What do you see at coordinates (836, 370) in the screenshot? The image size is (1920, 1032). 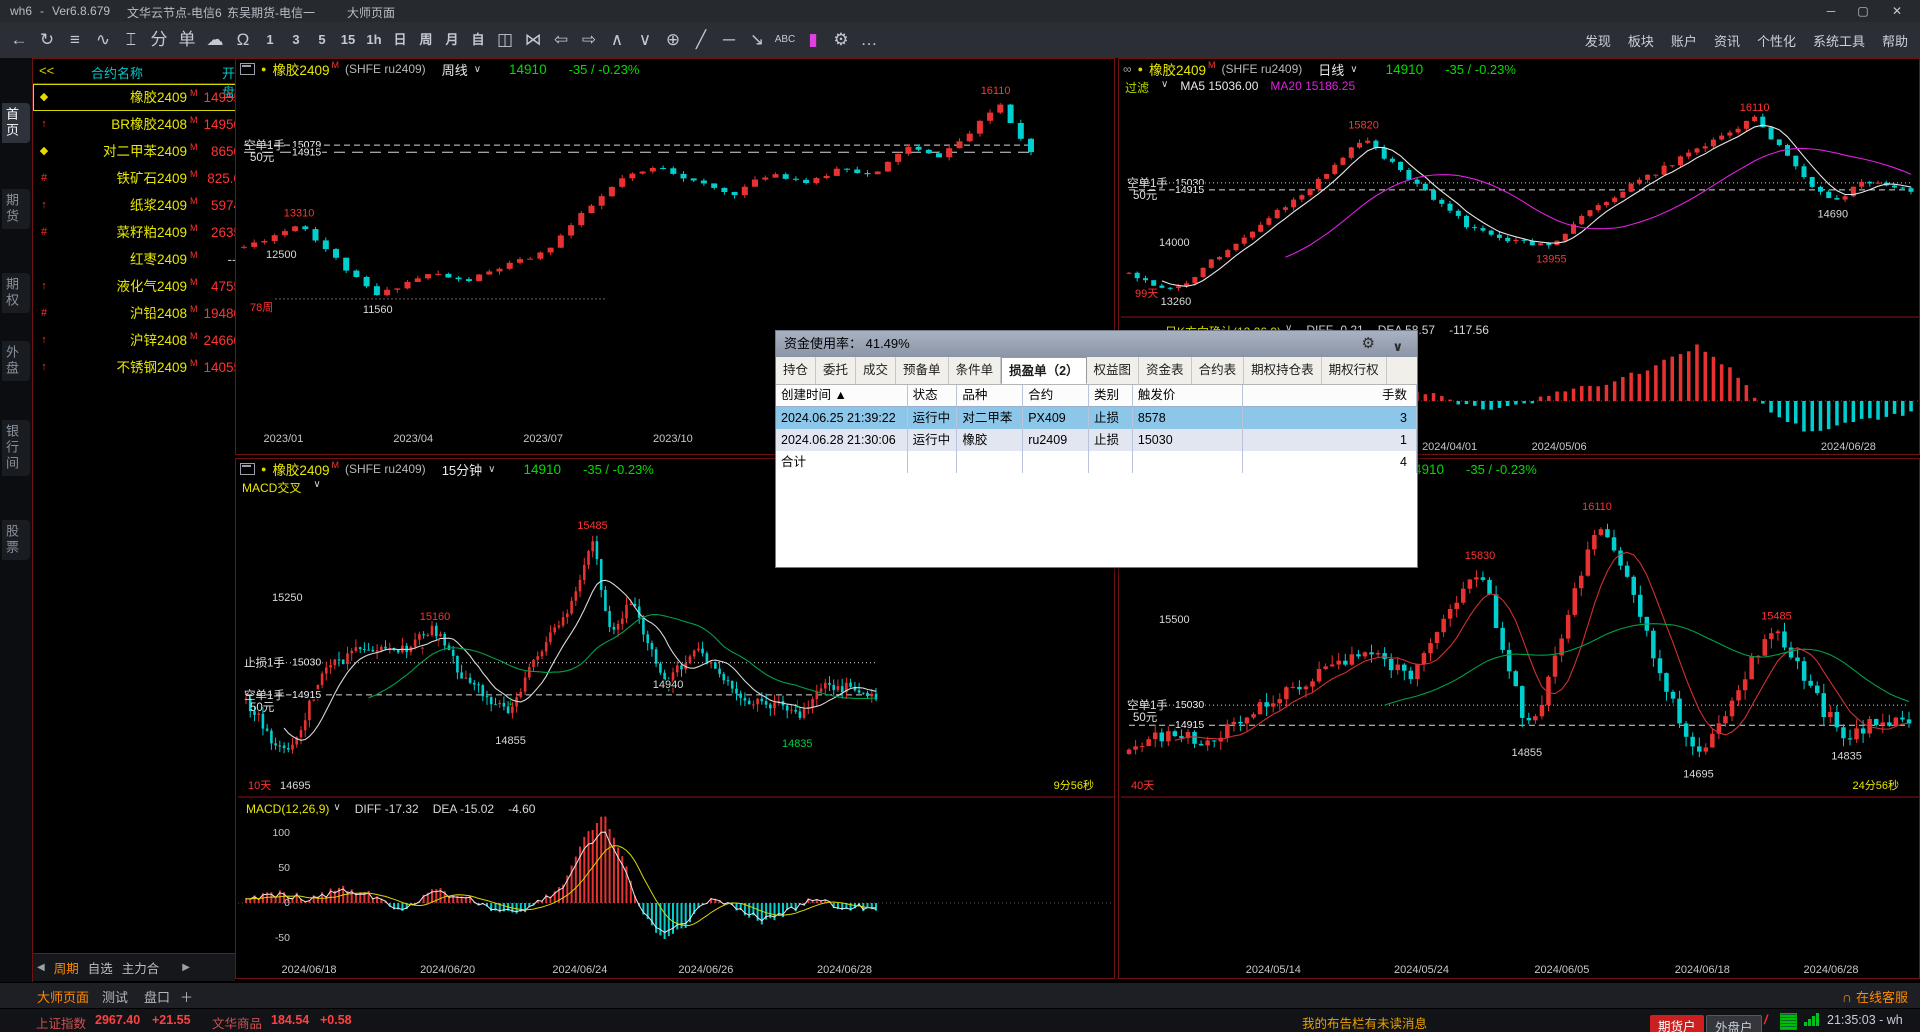 I see `panel-tab-委托: 委托` at bounding box center [836, 370].